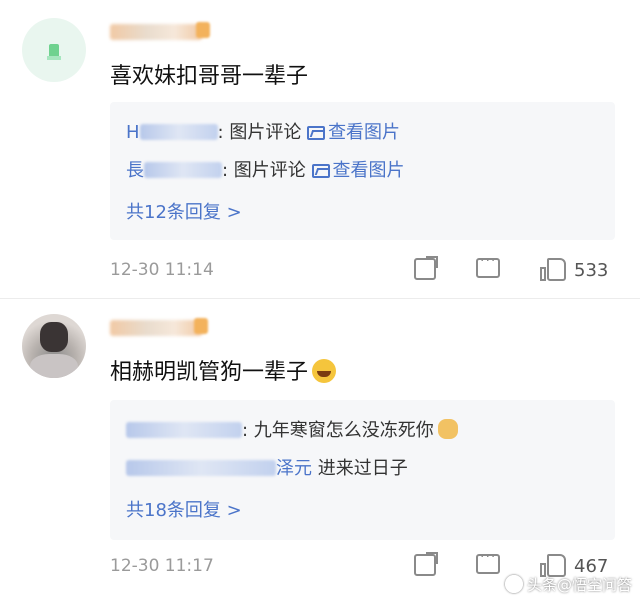  I want to click on more-replies-link: 共12条回复 >, so click(184, 211).